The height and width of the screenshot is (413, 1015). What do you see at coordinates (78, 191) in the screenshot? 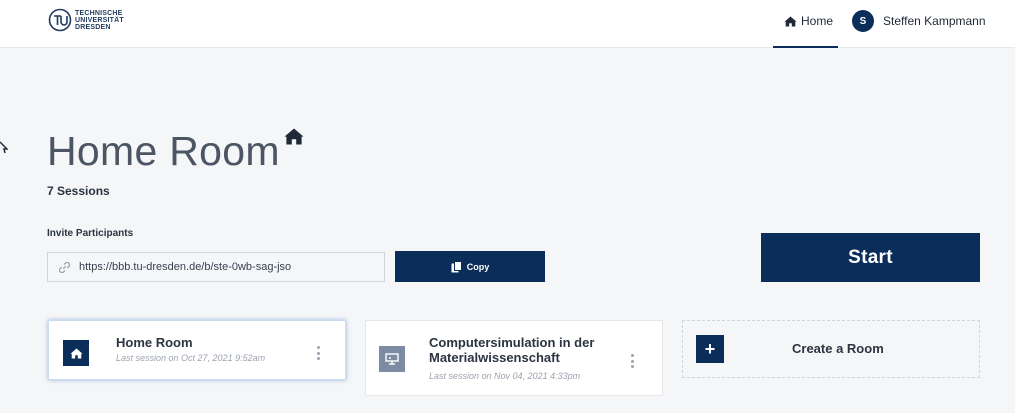
I see `sessions-count: 7 Sessions` at bounding box center [78, 191].